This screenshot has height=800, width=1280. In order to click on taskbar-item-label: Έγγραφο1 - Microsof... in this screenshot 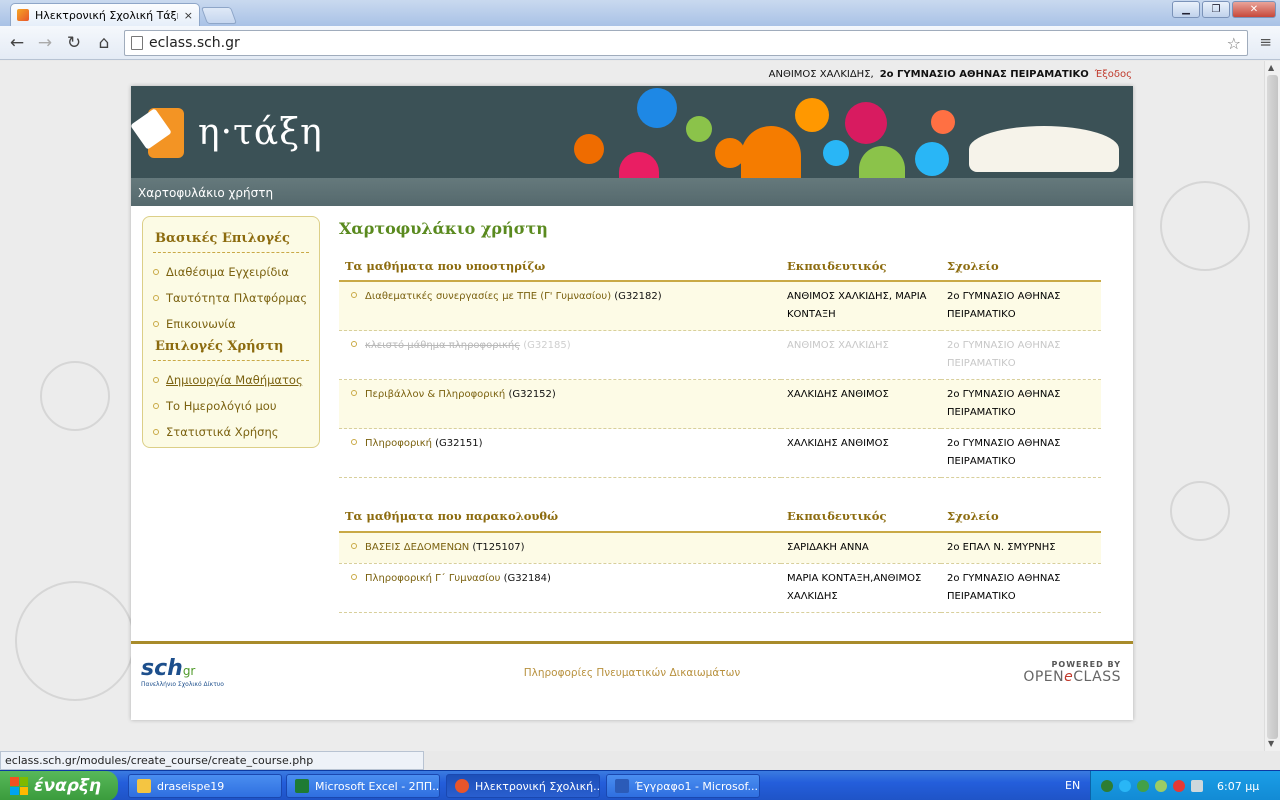, I will do `click(697, 786)`.